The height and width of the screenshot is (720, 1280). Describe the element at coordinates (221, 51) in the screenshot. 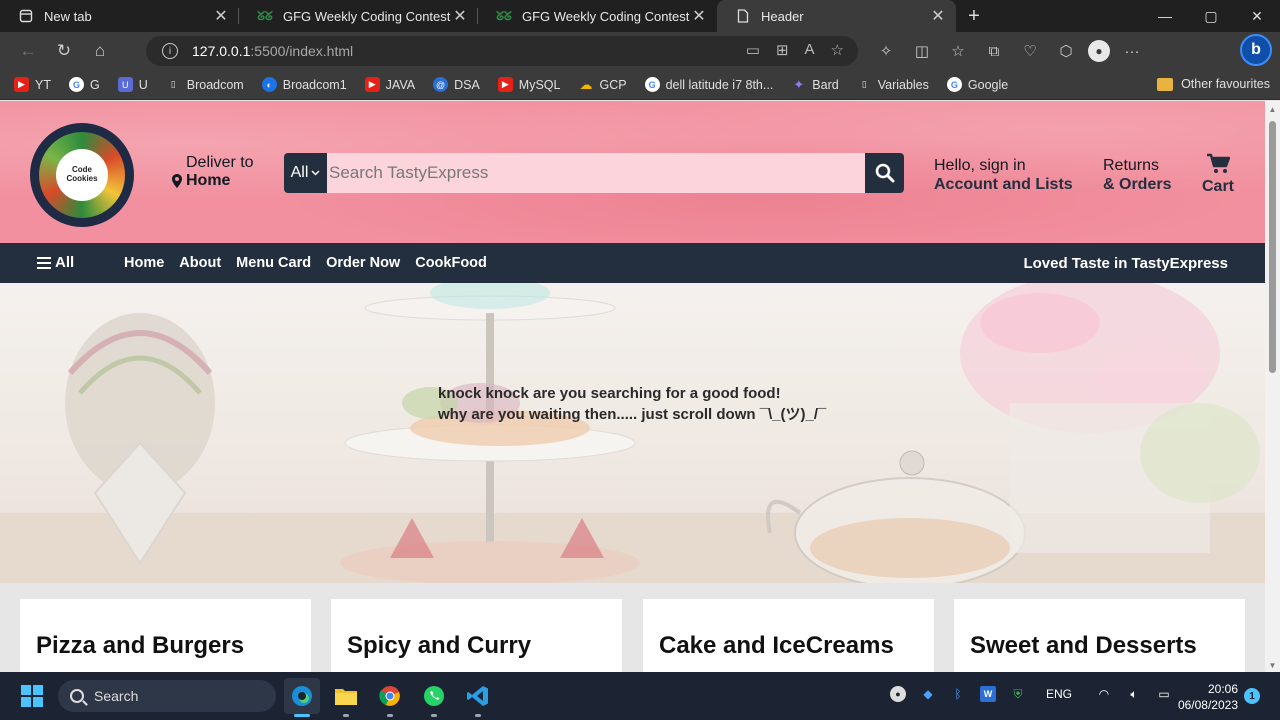

I see `address-host: 127.0.0.1` at that location.